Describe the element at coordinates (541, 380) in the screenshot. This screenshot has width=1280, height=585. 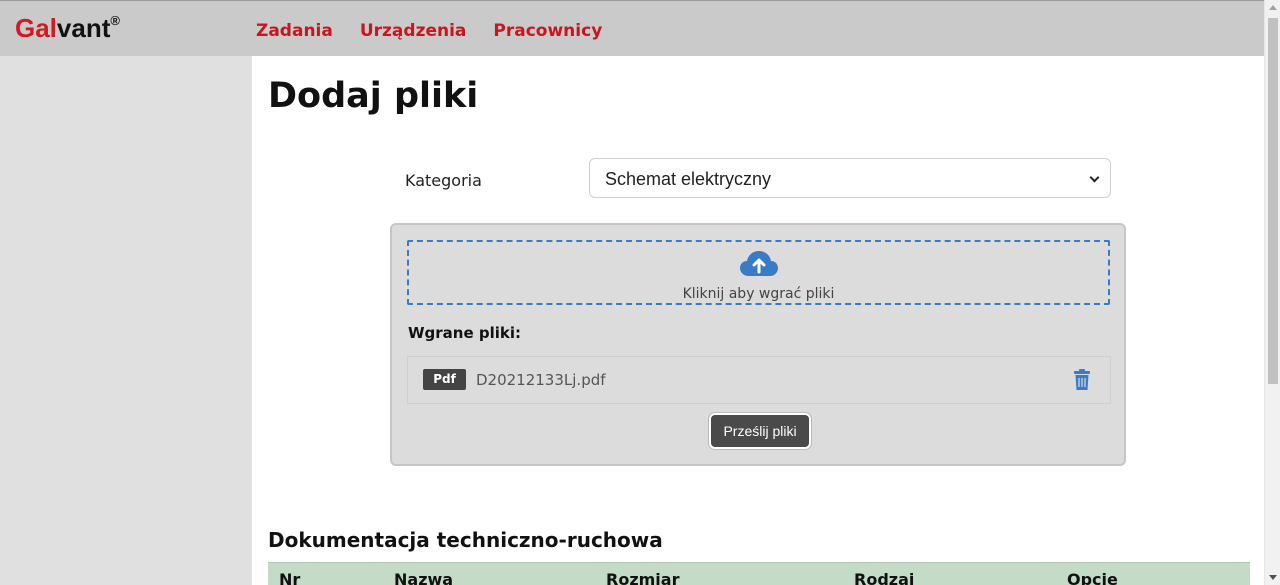
I see `file-name: D20212133Lj.pdf` at that location.